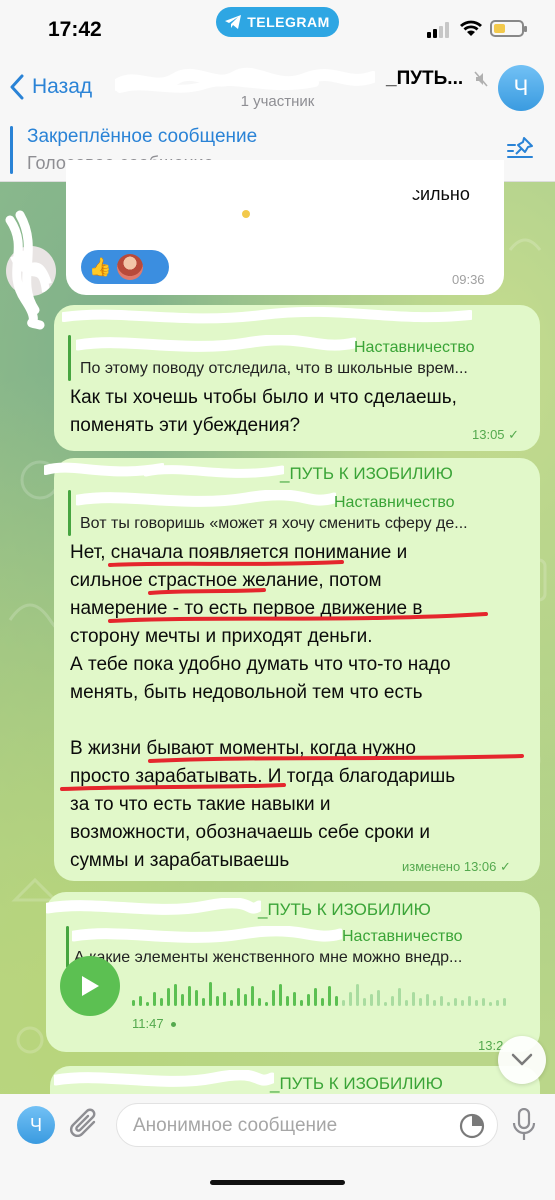  Describe the element at coordinates (233, 22) in the screenshot. I see `paper-plane-icon` at that location.